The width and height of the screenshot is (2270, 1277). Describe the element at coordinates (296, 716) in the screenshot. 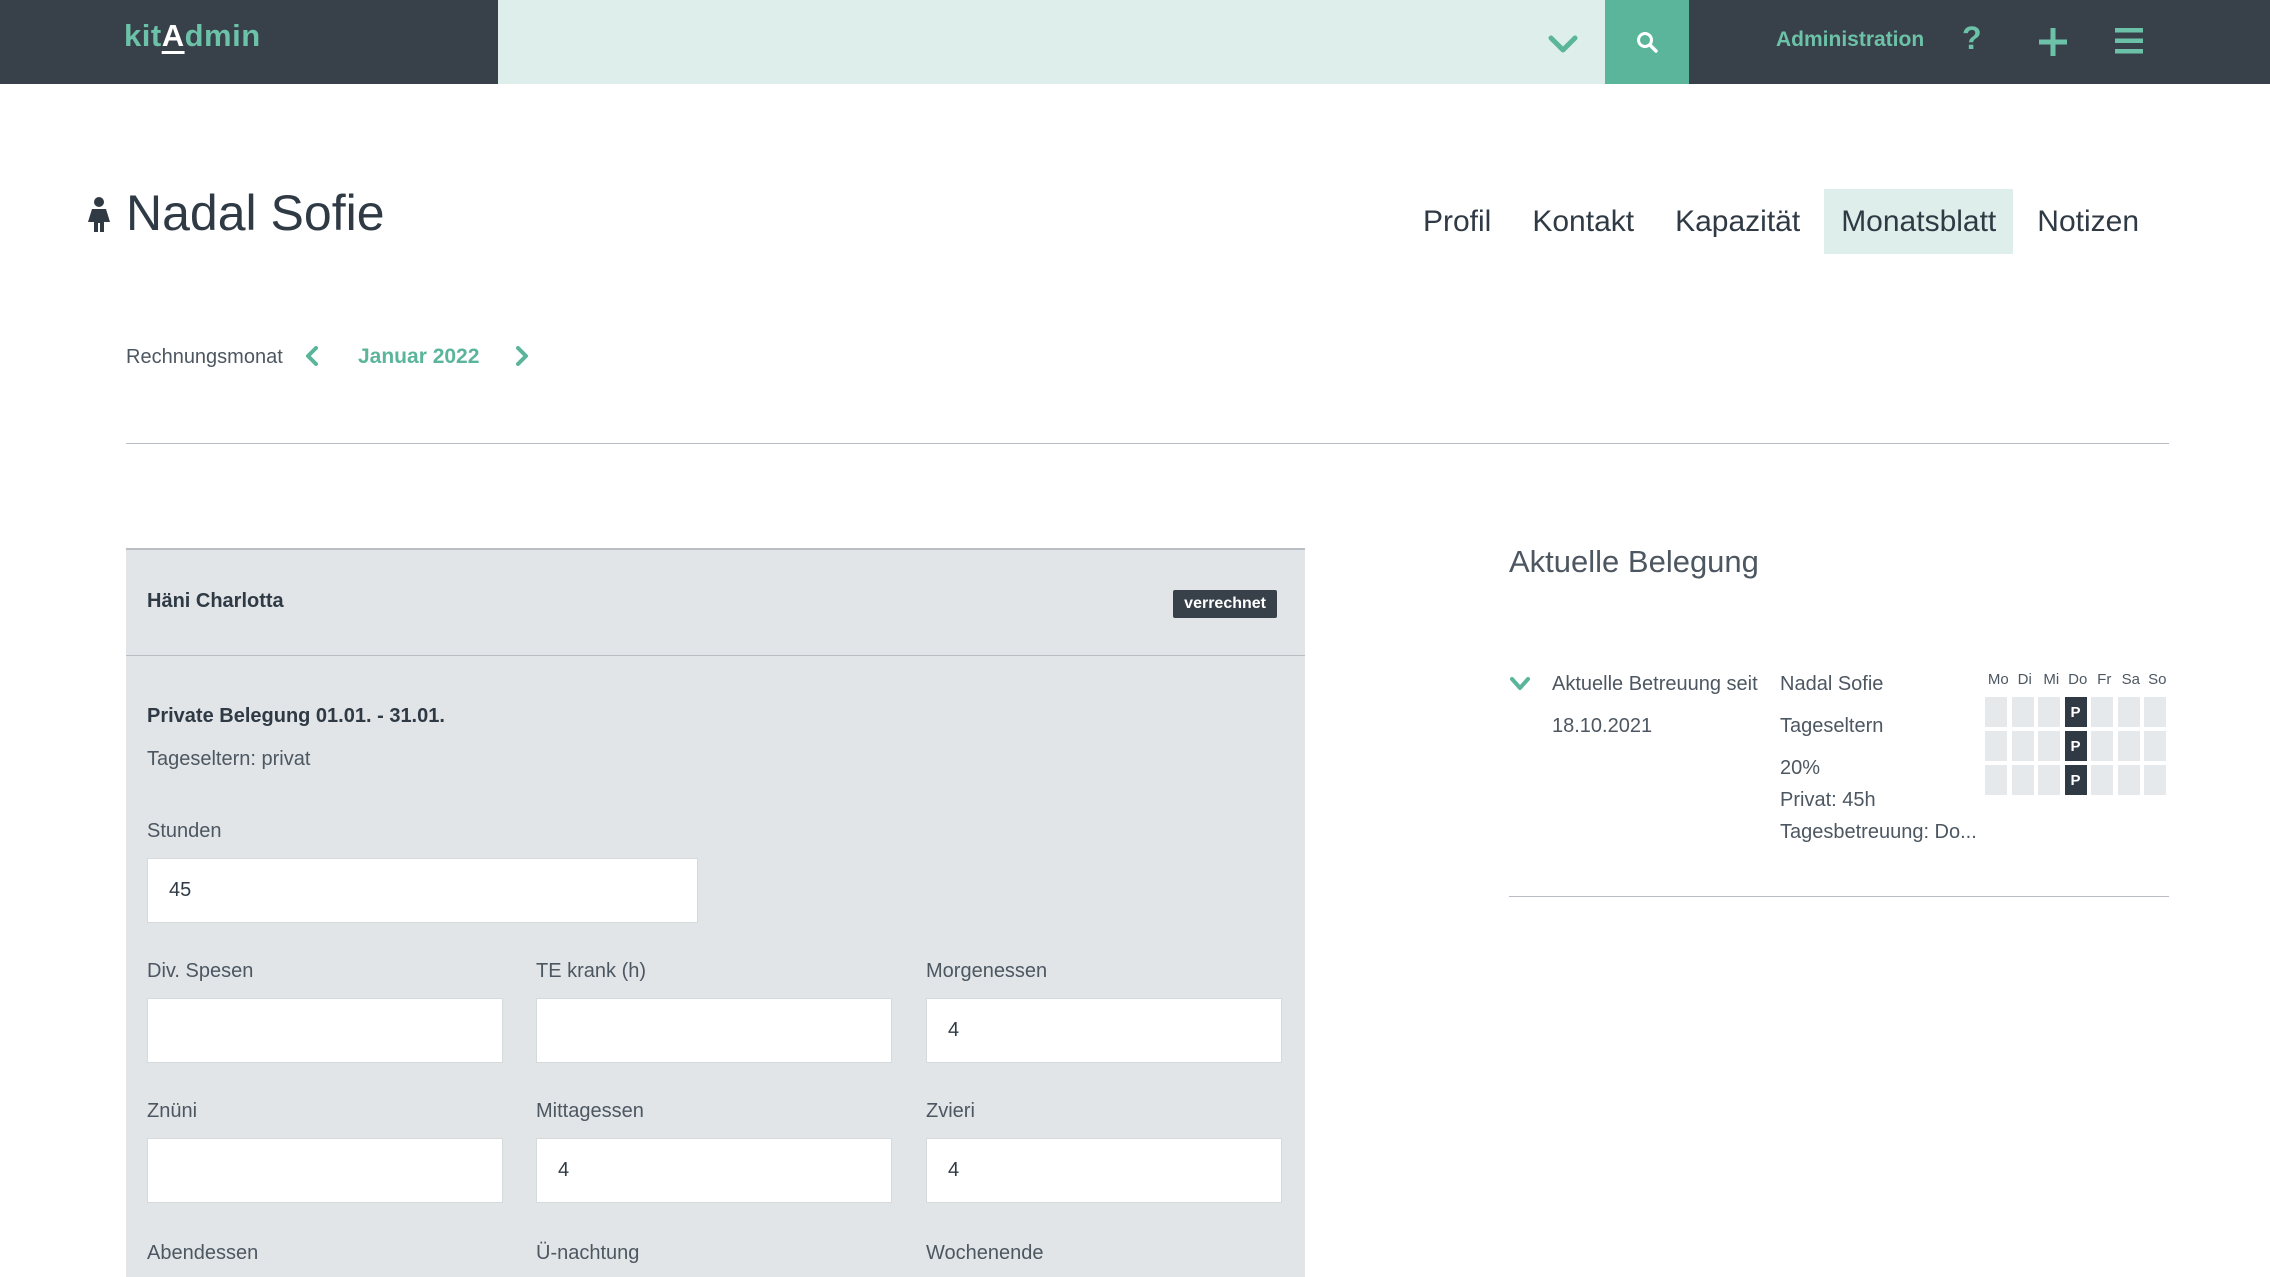

I see `booking-title: Private Belegung 01.01. - 31.01.` at that location.